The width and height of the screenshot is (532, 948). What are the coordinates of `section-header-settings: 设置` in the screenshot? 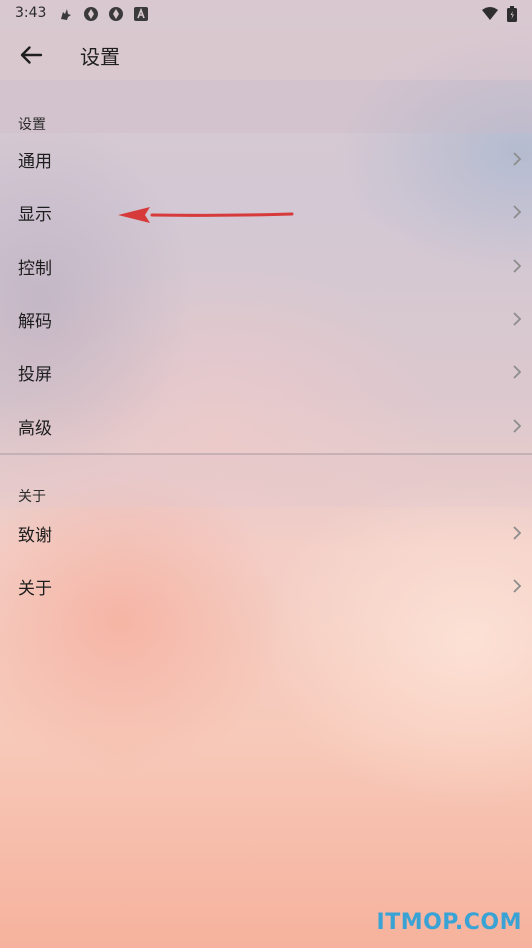 It's located at (266, 106).